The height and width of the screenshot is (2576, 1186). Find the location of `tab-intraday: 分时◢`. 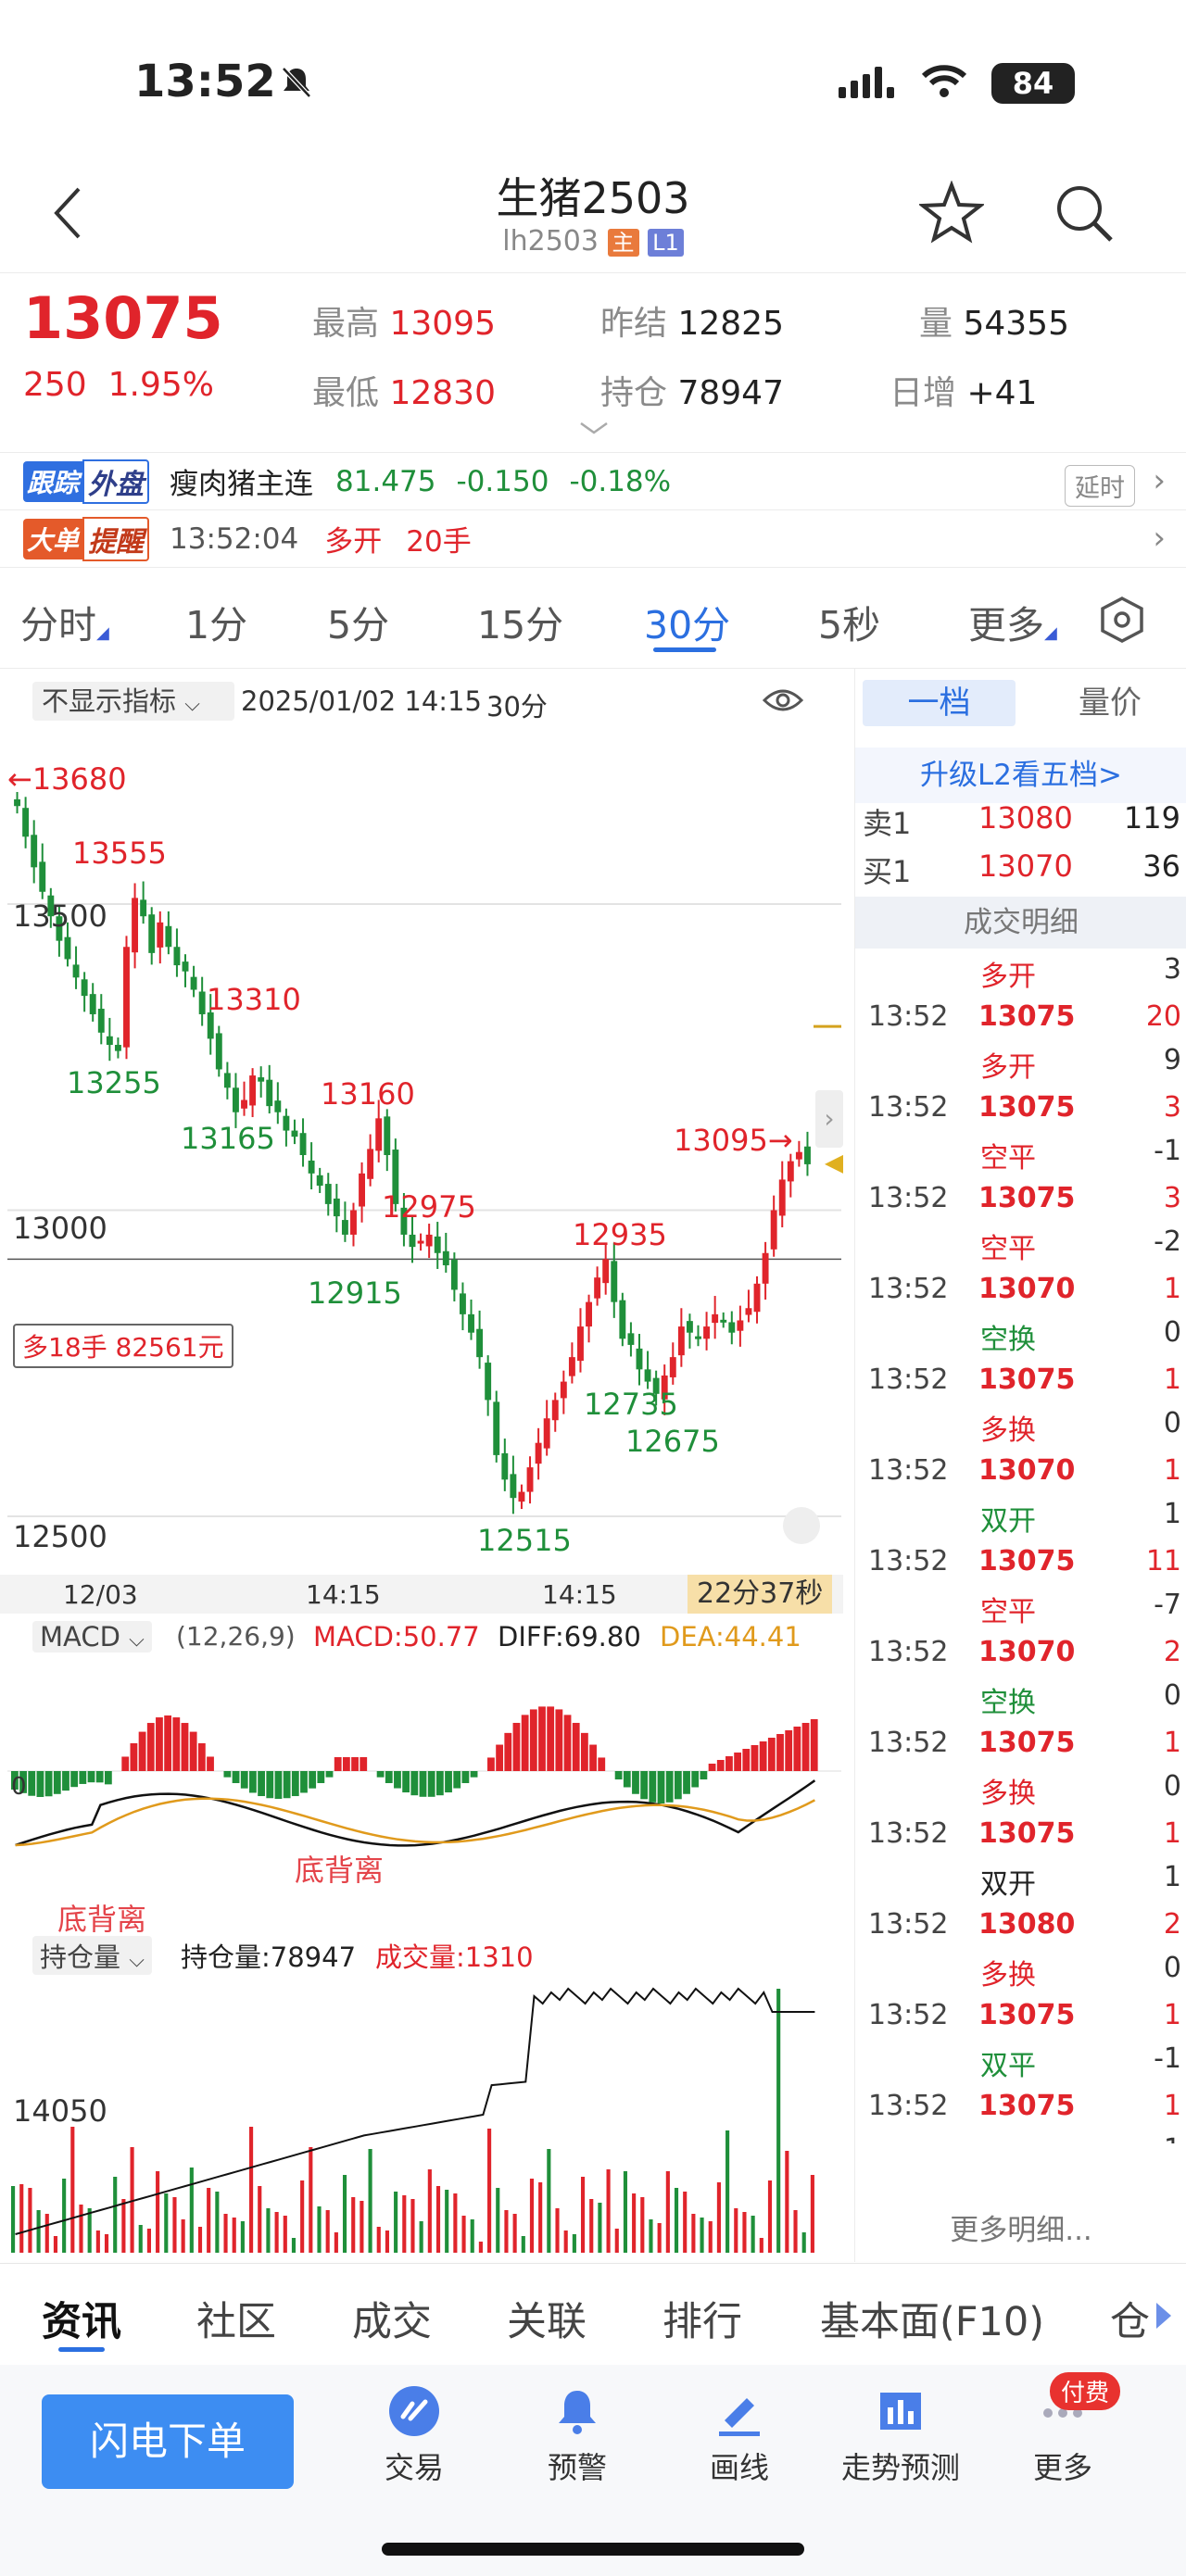

tab-intraday: 分时◢ is located at coordinates (64, 621).